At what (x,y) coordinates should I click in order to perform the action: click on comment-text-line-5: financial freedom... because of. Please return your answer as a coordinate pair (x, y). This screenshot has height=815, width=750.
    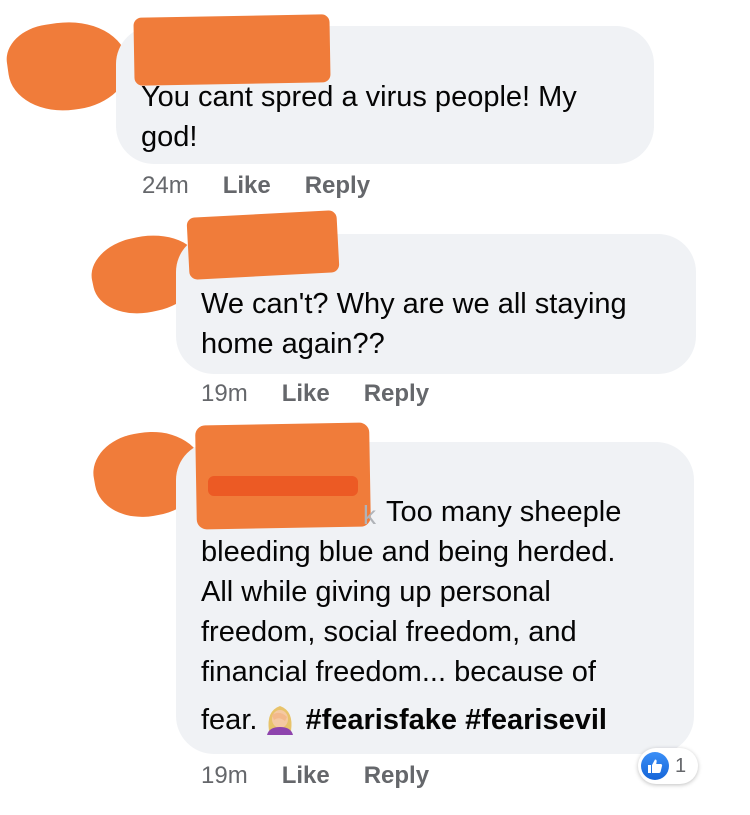
    Looking at the image, I should click on (398, 672).